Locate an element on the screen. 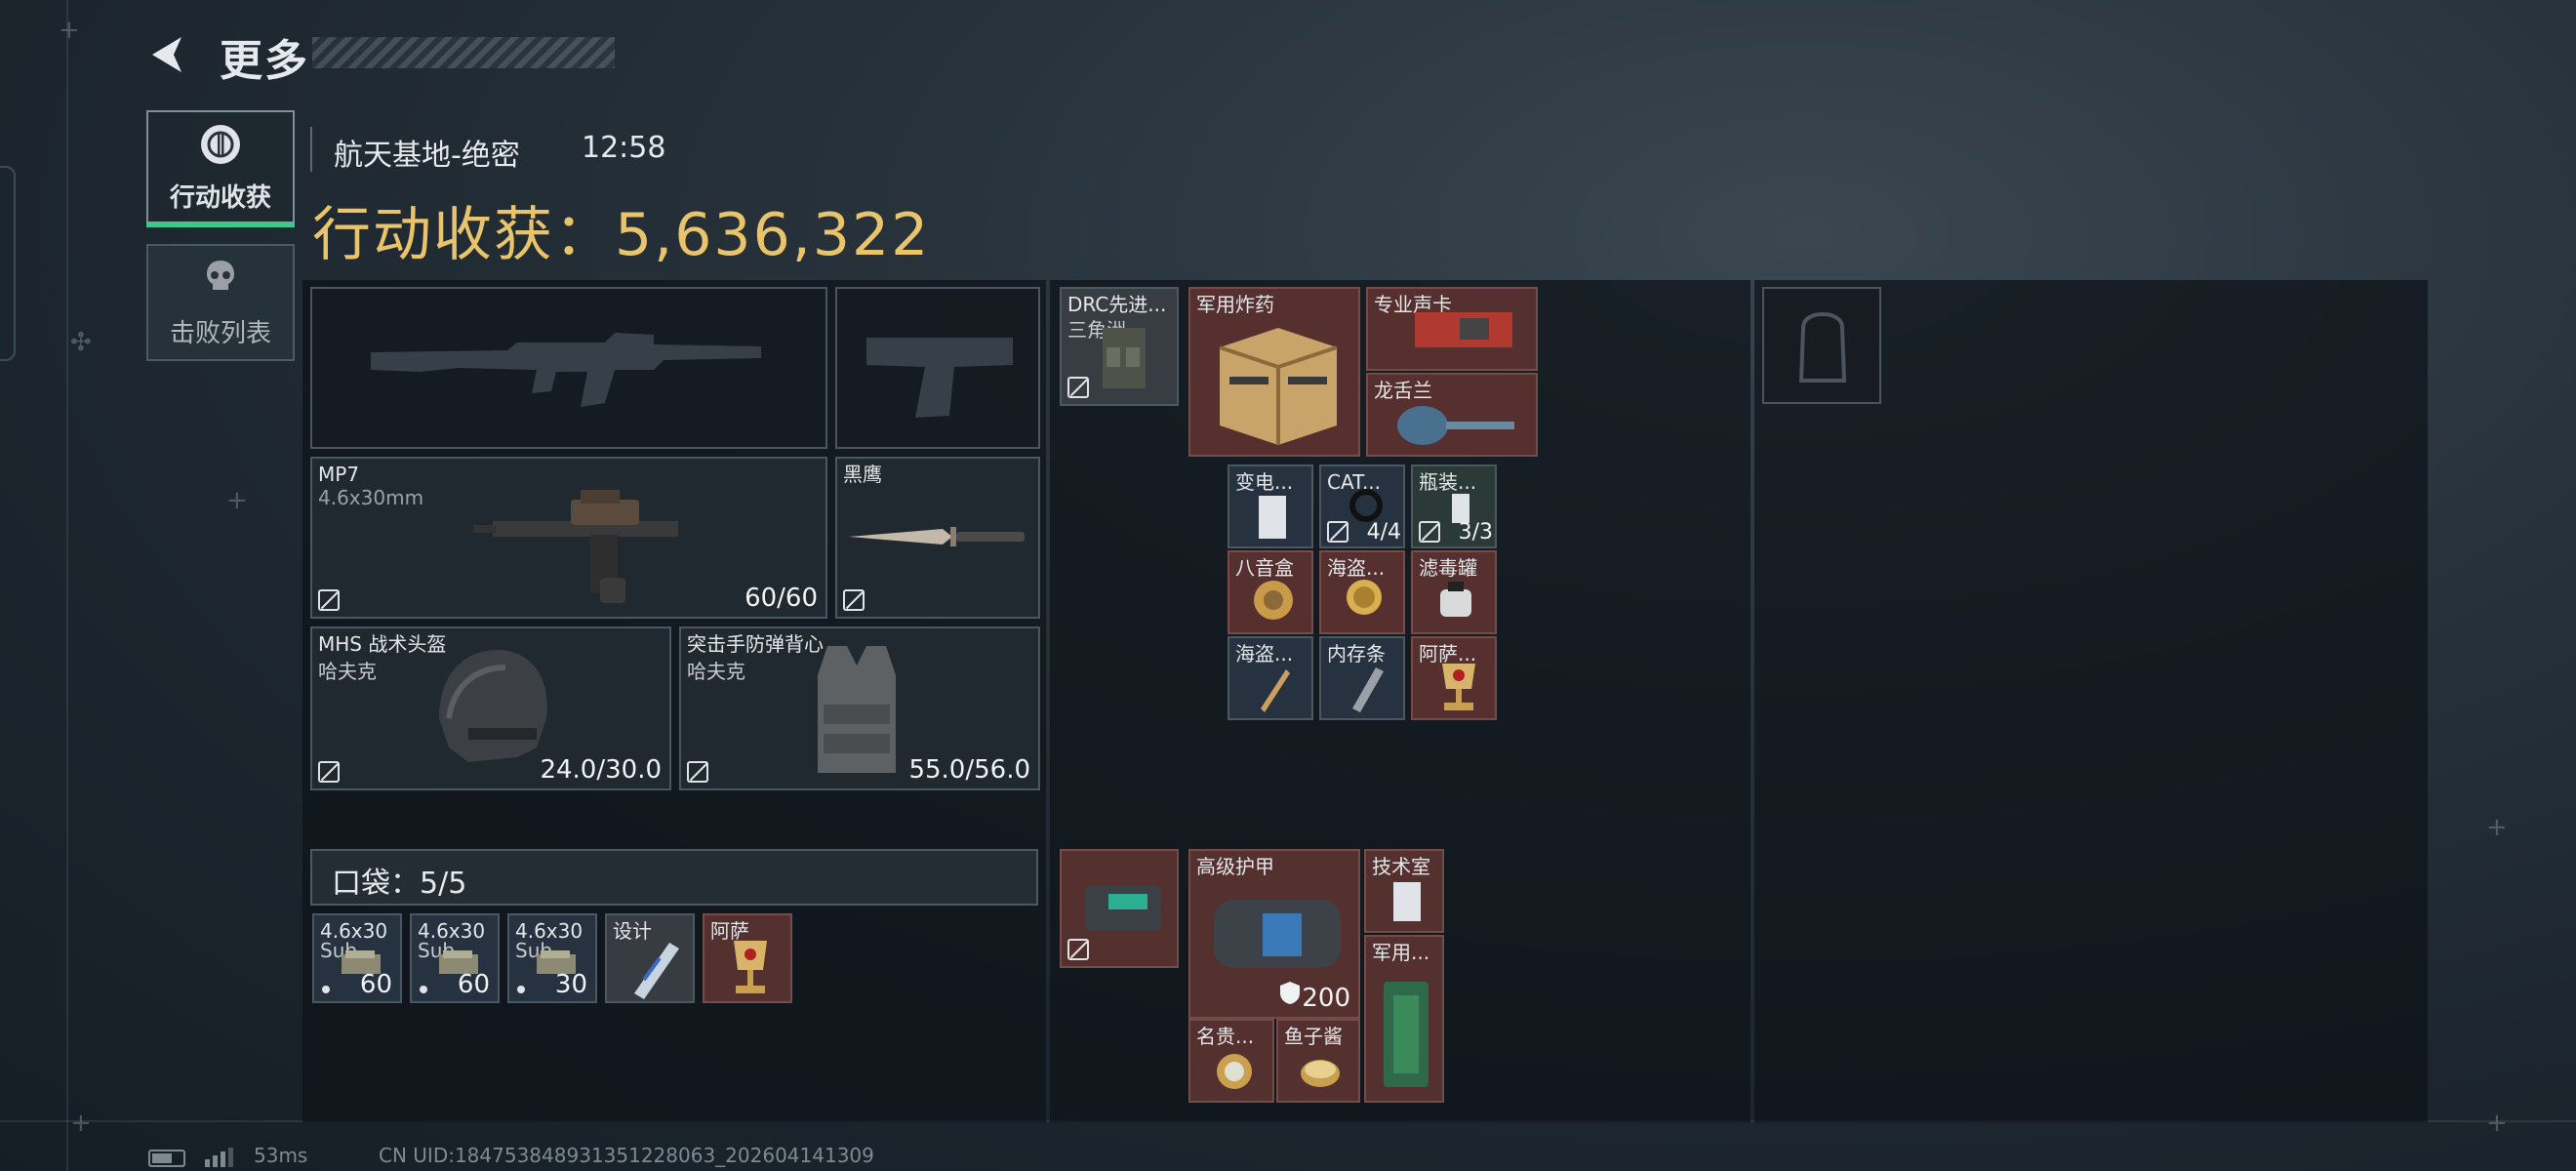 This screenshot has height=1171, width=2576. pocket-label: 口袋：5/5 is located at coordinates (399, 884).